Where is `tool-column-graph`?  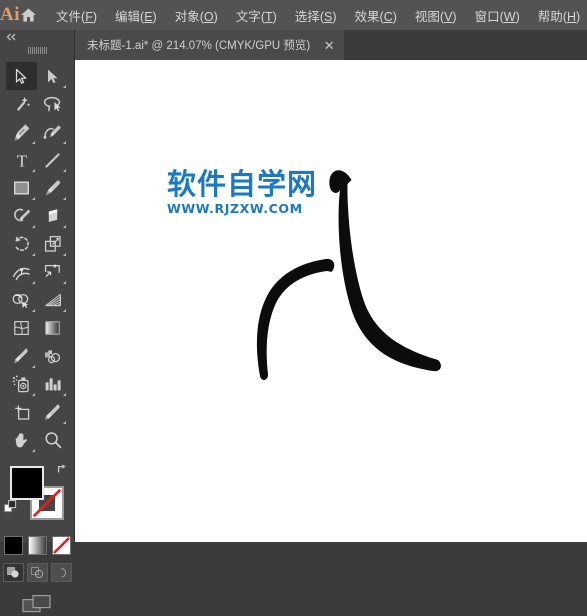
tool-column-graph is located at coordinates (52, 384).